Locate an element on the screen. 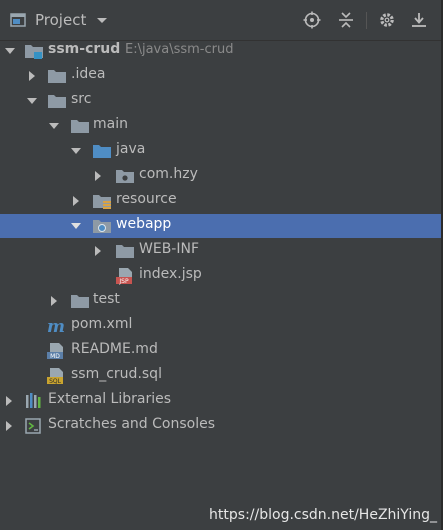 The image size is (443, 530). tree-item-label: WEB-INF is located at coordinates (169, 249).